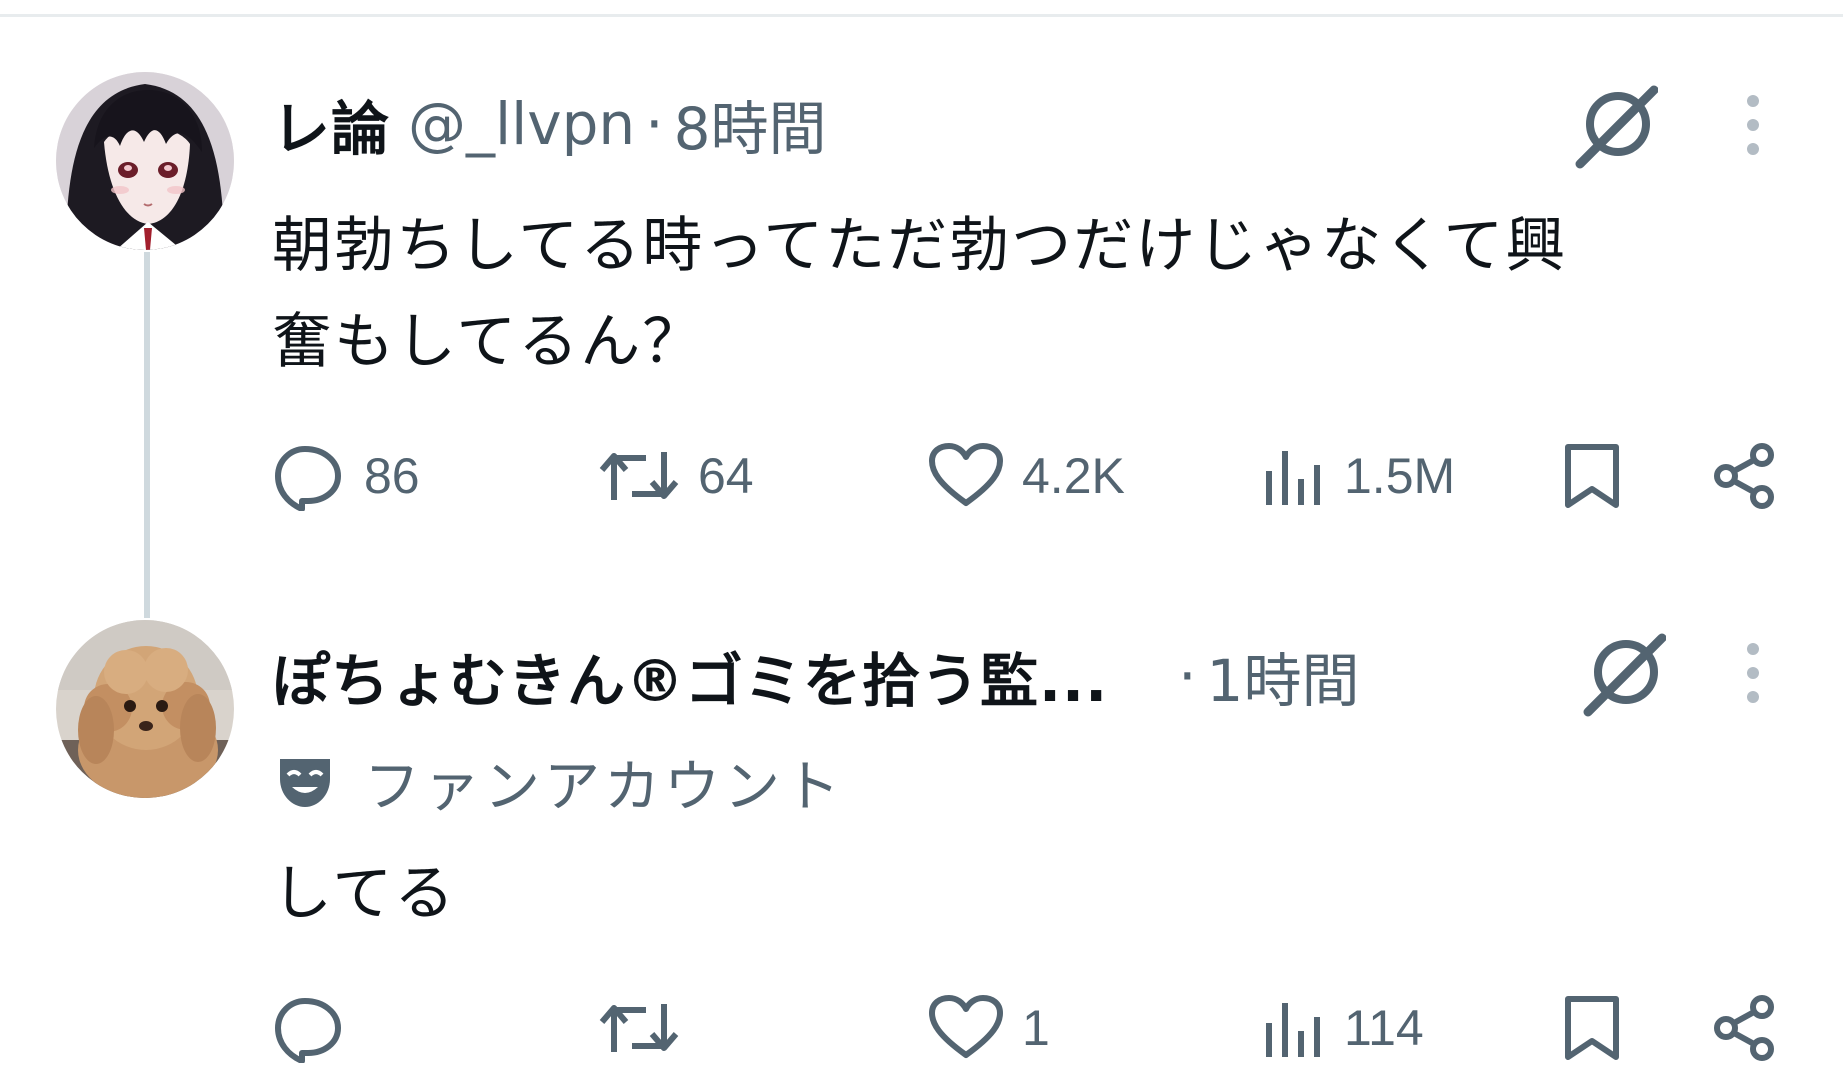 The height and width of the screenshot is (1080, 1843). I want to click on anime-girl-avatar, so click(145, 161).